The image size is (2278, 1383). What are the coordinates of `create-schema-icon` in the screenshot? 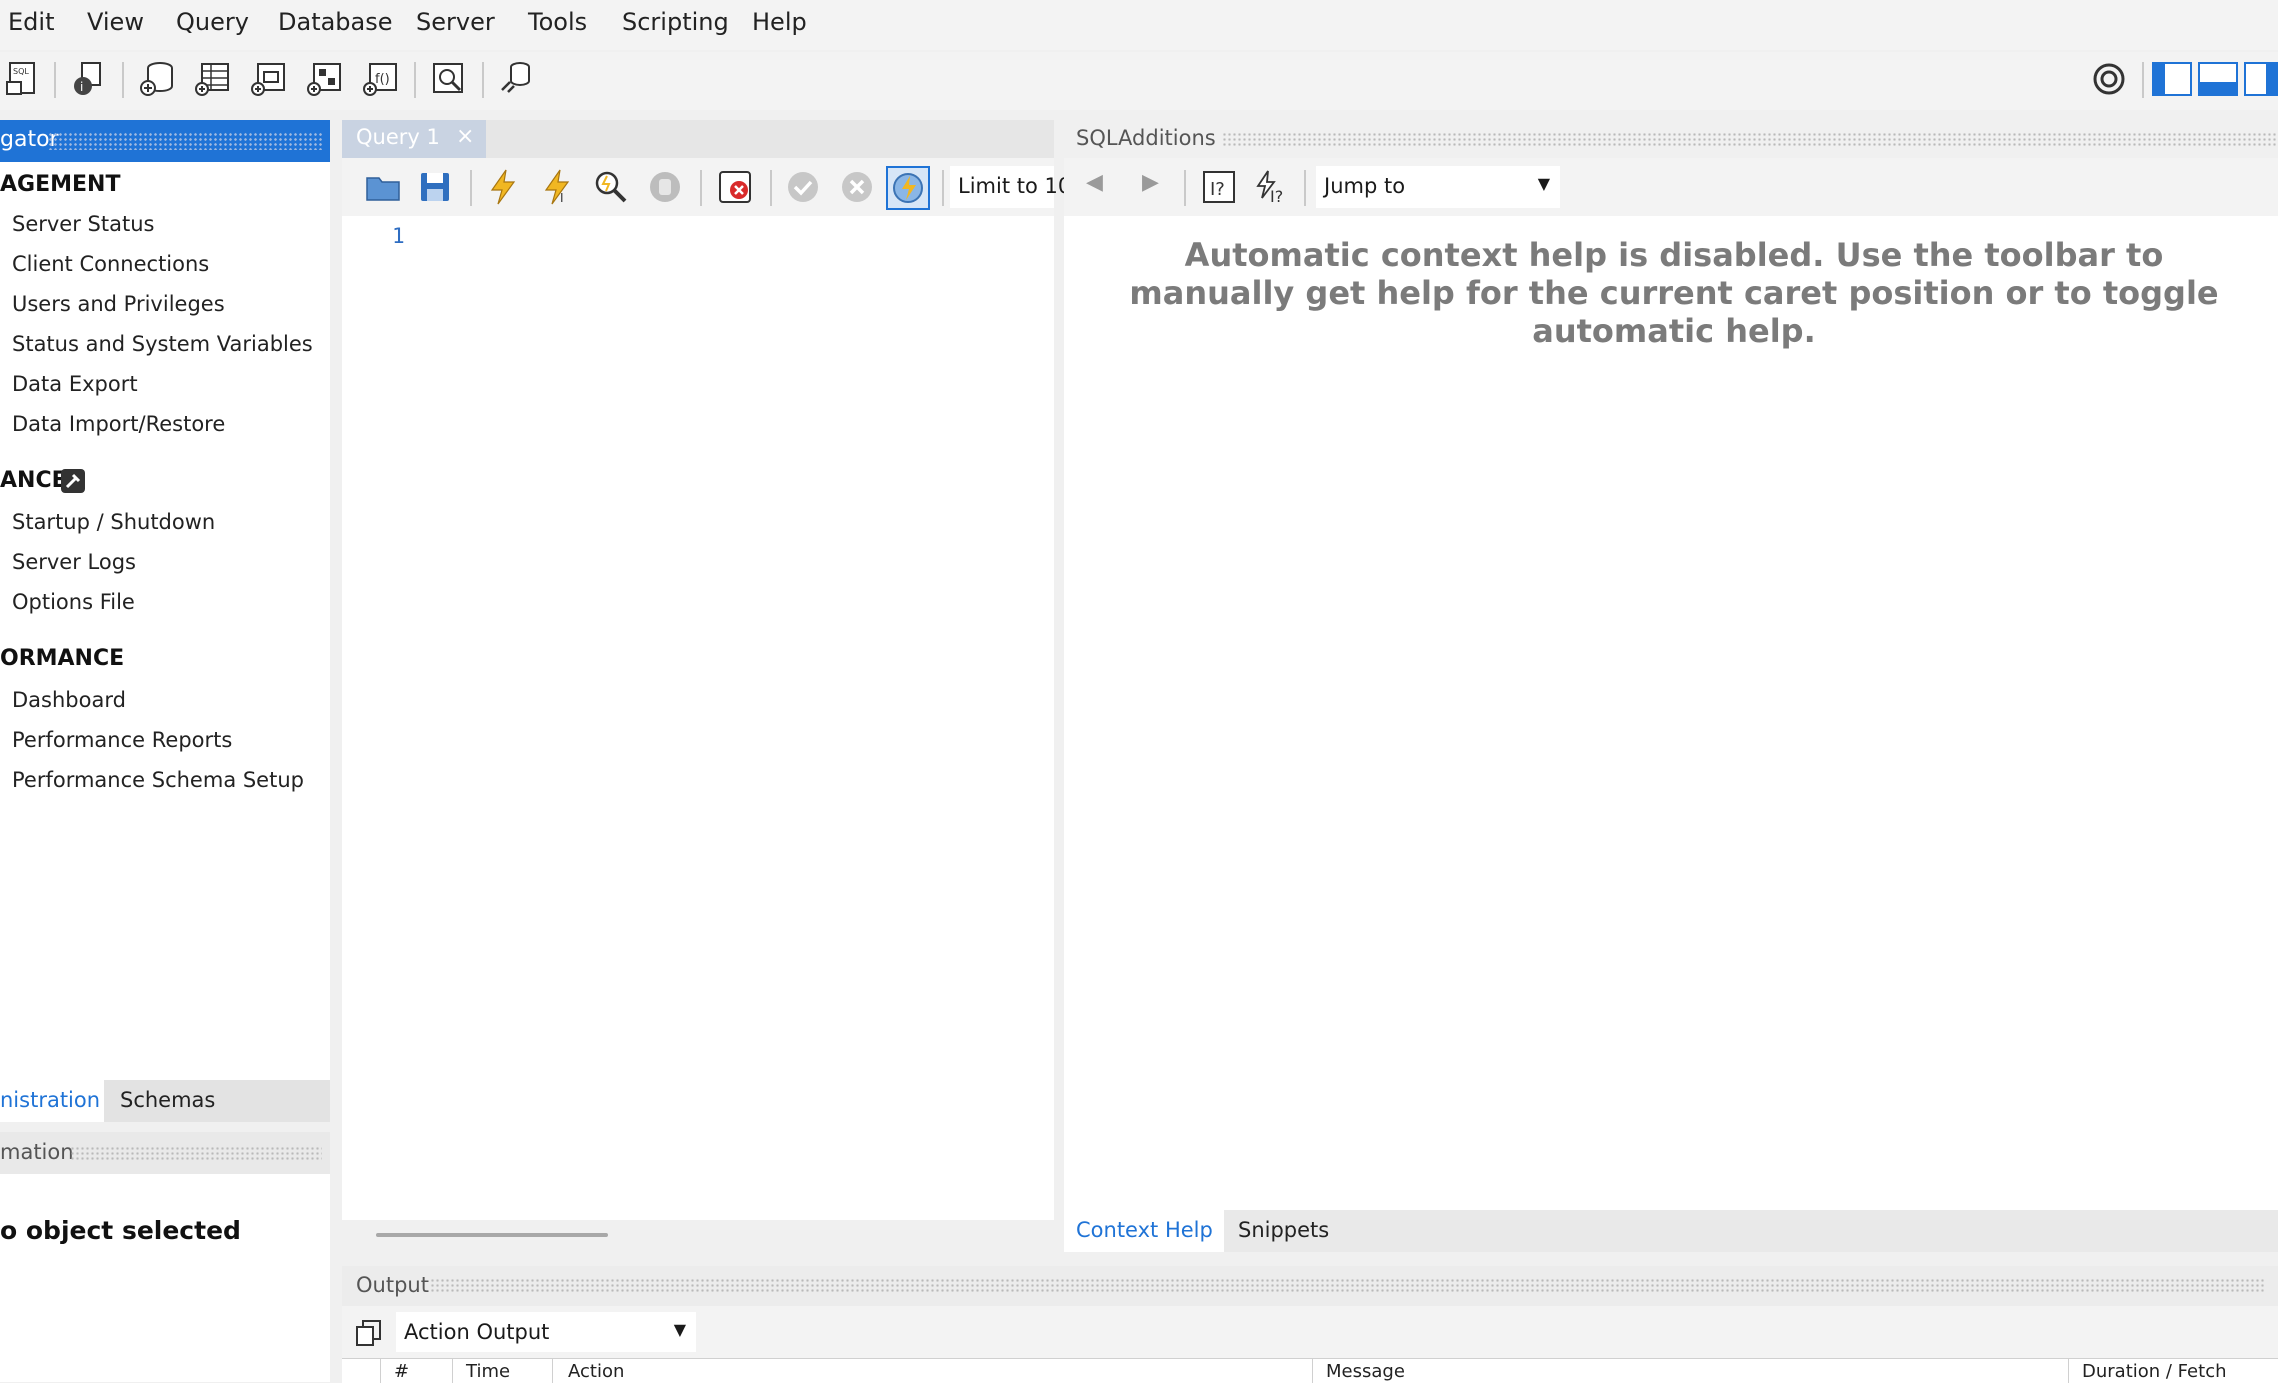 It's located at (157, 79).